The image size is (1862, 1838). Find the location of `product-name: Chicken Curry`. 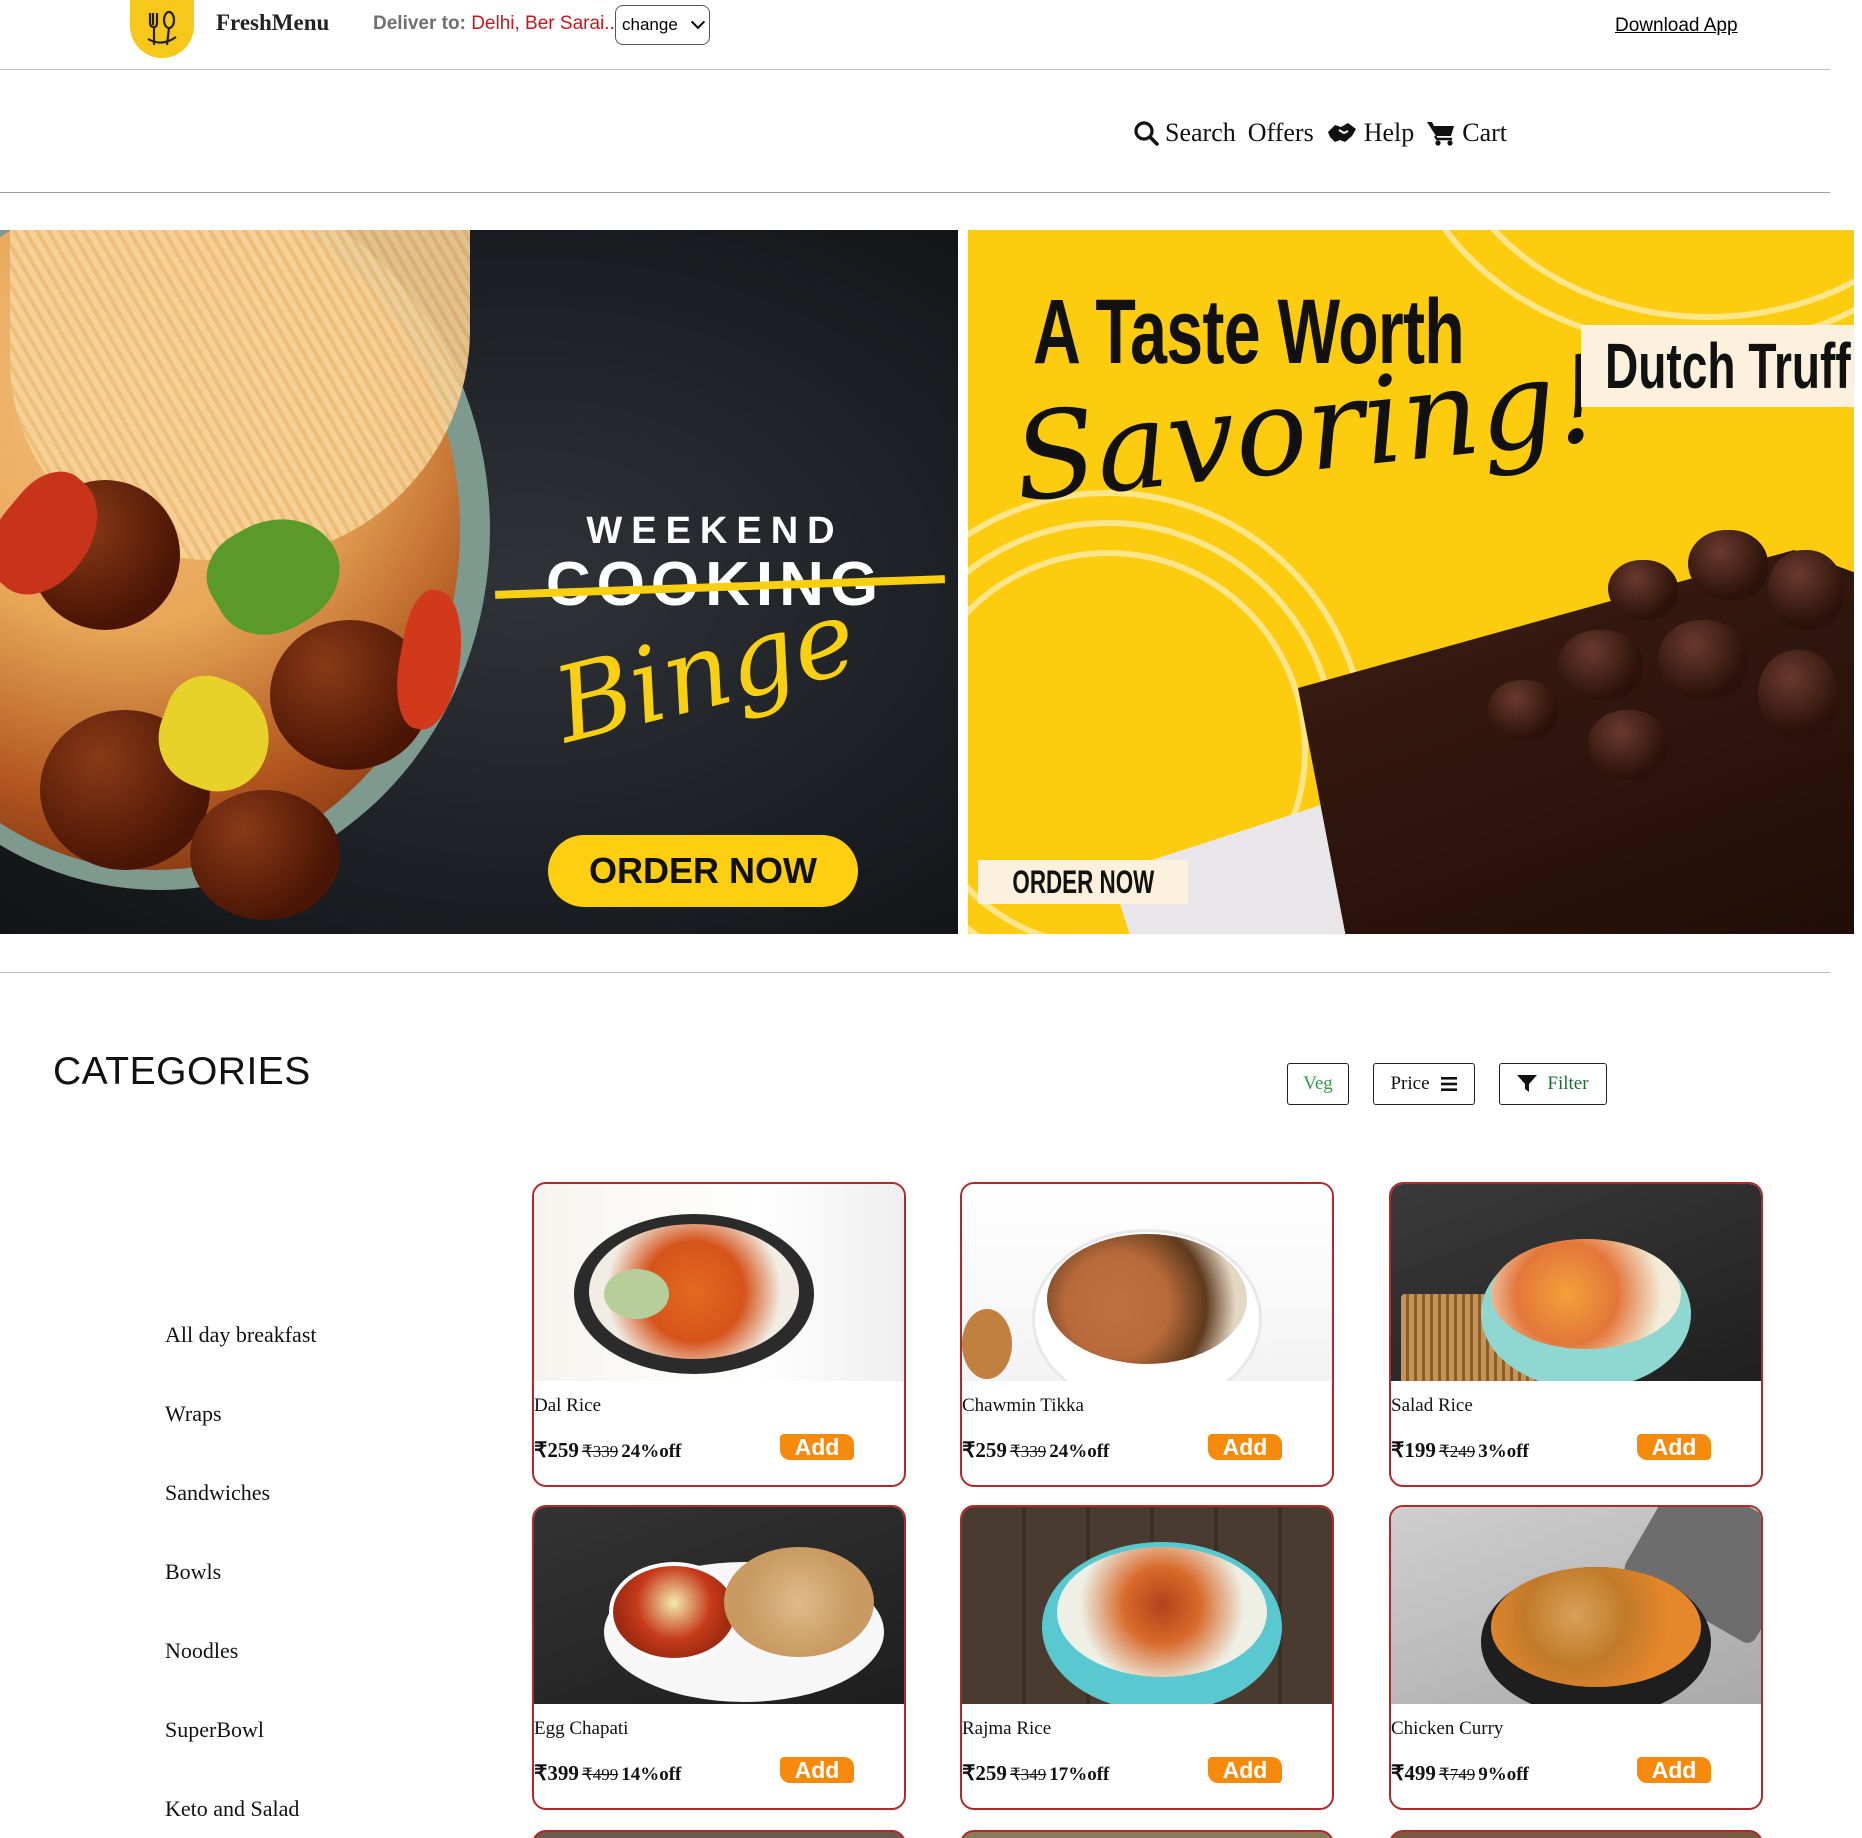

product-name: Chicken Curry is located at coordinates (1447, 1728).